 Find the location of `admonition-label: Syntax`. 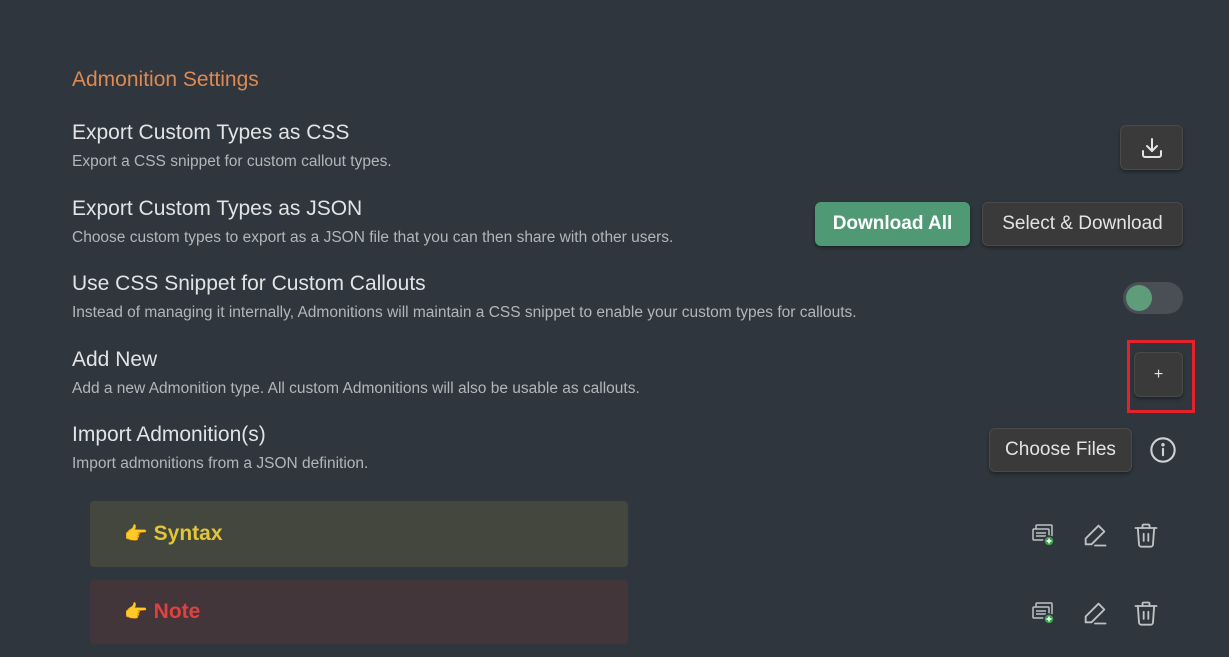

admonition-label: Syntax is located at coordinates (188, 533).